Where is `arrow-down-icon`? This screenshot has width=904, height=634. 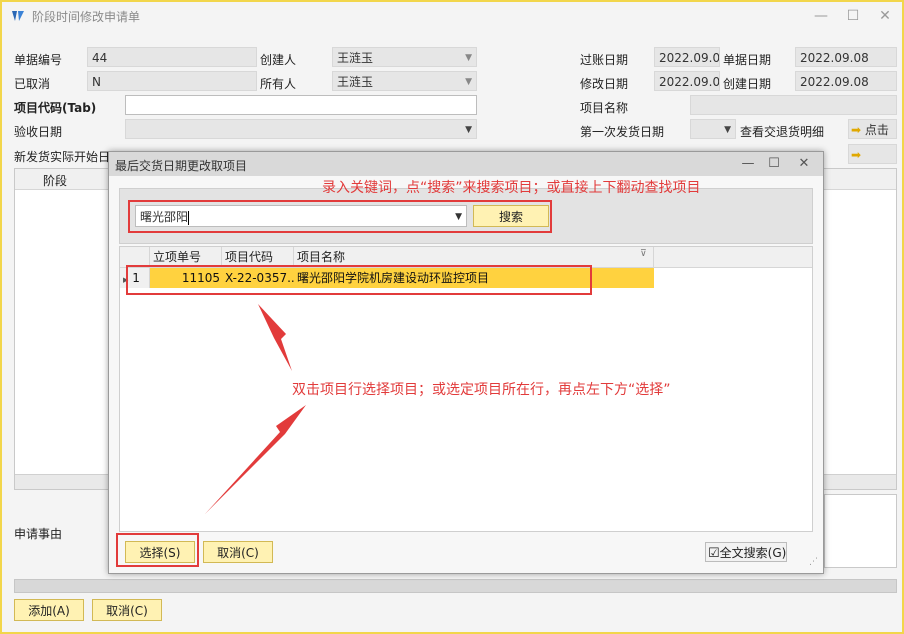 arrow-down-icon is located at coordinates (275, 337).